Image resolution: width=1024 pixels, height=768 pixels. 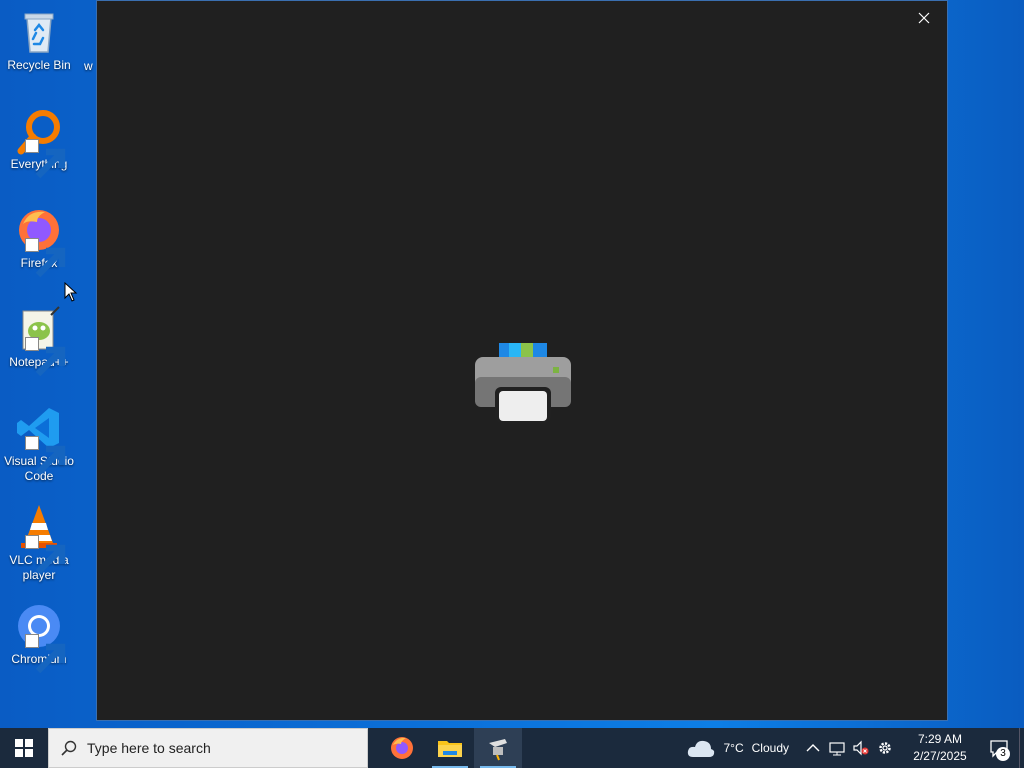 I want to click on weather-condition: Cloudy, so click(x=770, y=748).